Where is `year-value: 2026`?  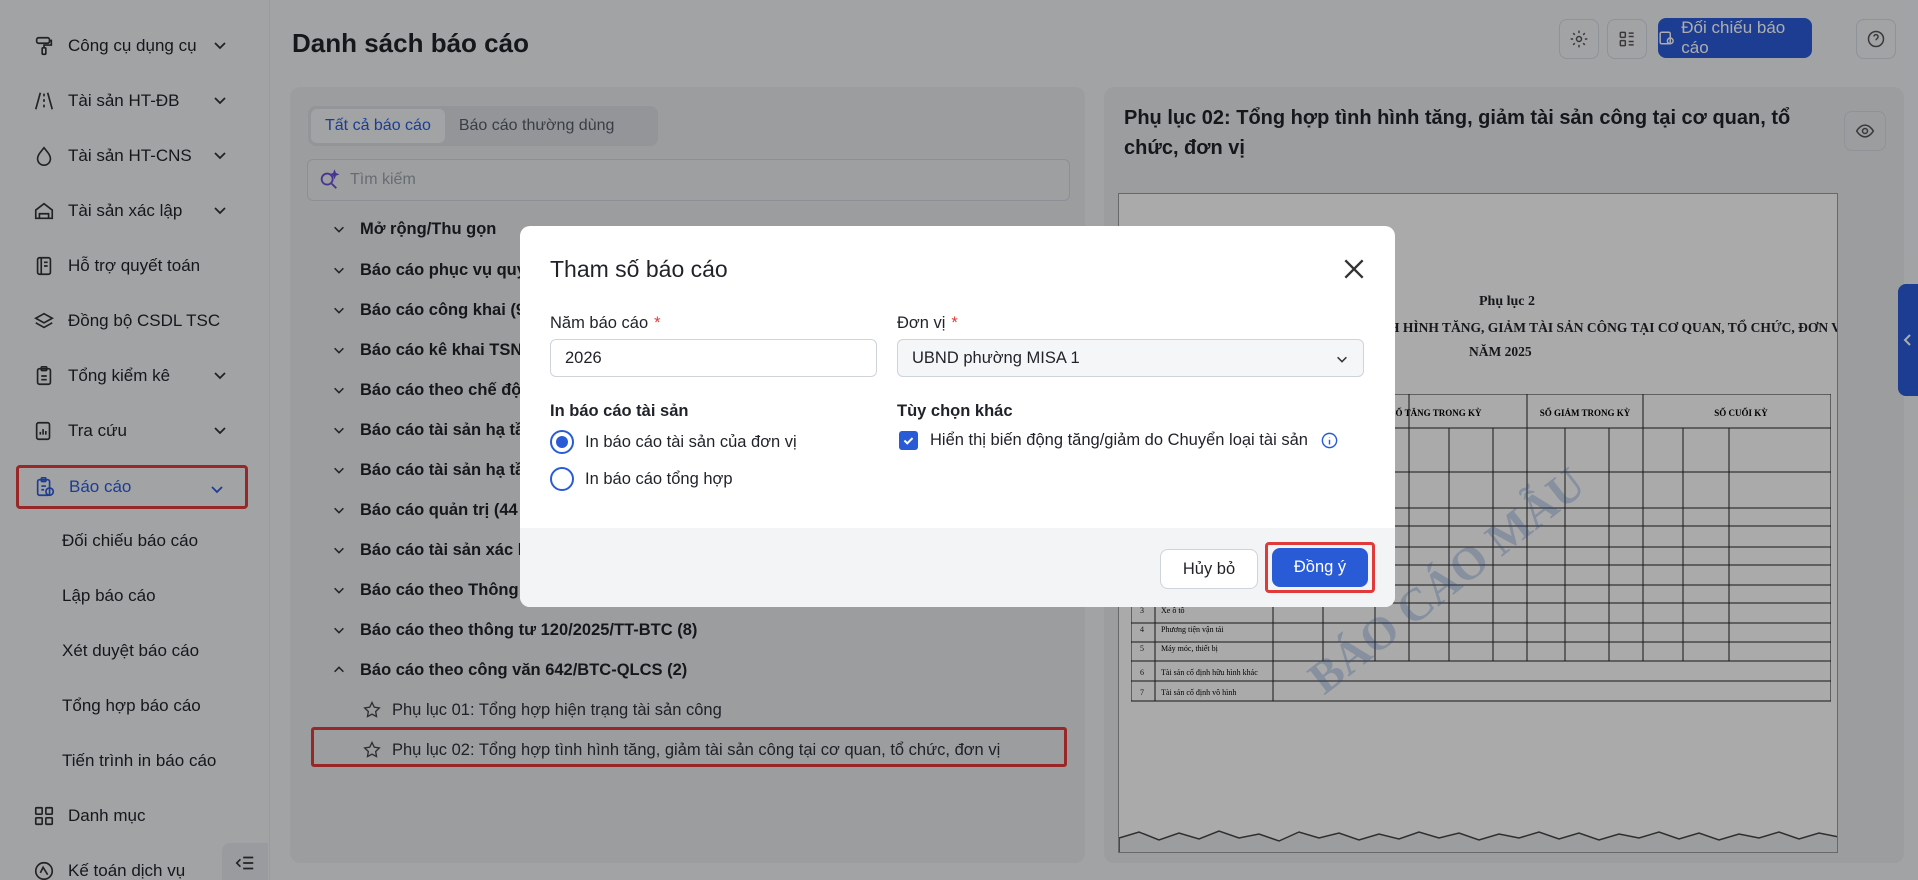 year-value: 2026 is located at coordinates (583, 357).